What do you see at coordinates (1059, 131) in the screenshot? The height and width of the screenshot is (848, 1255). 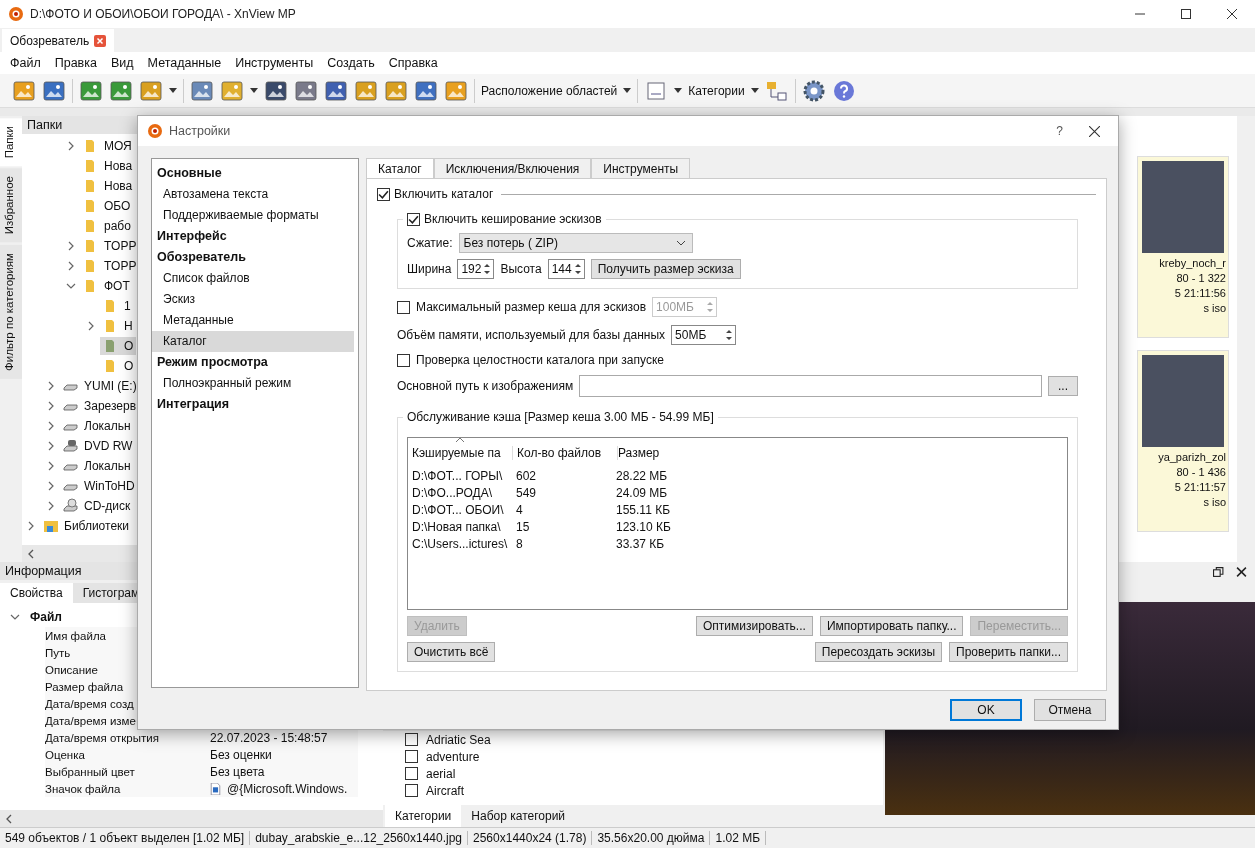 I see `help-button: ?` at bounding box center [1059, 131].